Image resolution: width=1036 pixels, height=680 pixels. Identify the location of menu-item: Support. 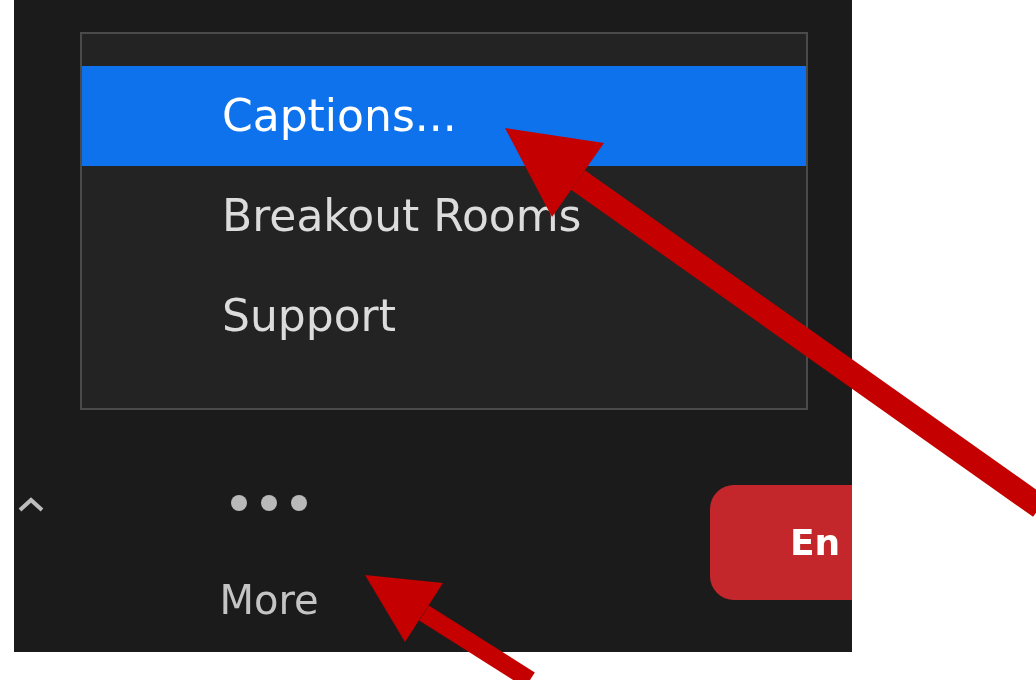
(444, 316).